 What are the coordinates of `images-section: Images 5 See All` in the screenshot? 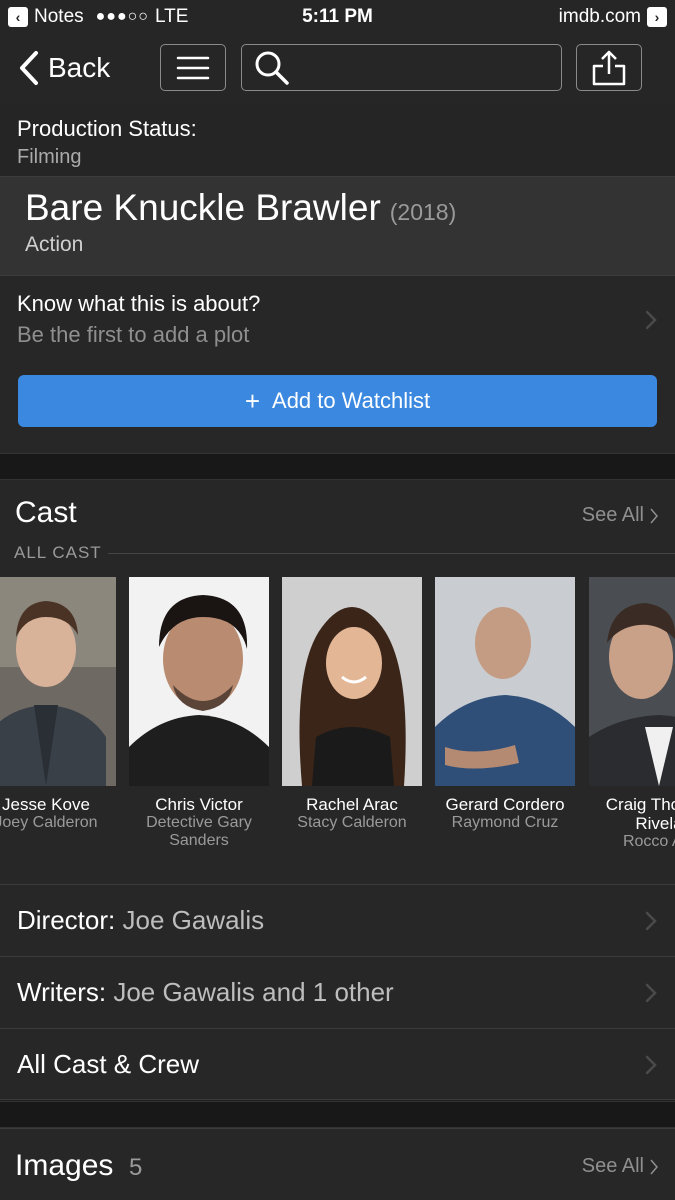 It's located at (337, 1164).